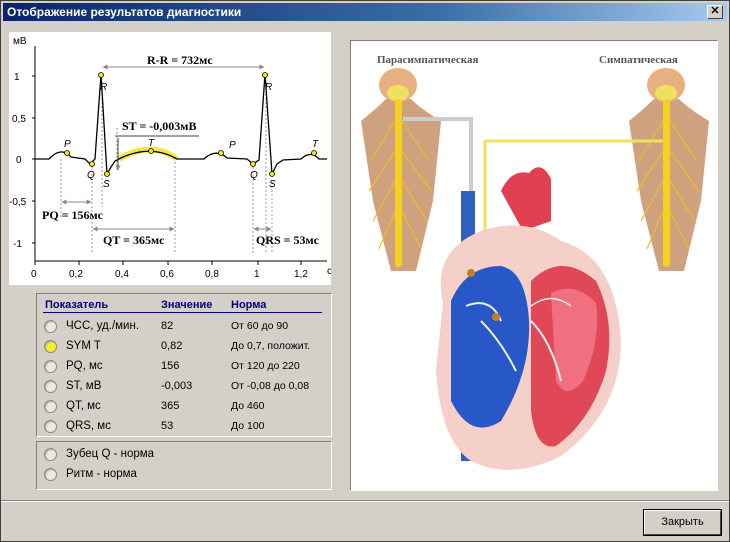 The height and width of the screenshot is (542, 730). Describe the element at coordinates (77, 305) in the screenshot. I see `header-indicator: Показатель` at that location.